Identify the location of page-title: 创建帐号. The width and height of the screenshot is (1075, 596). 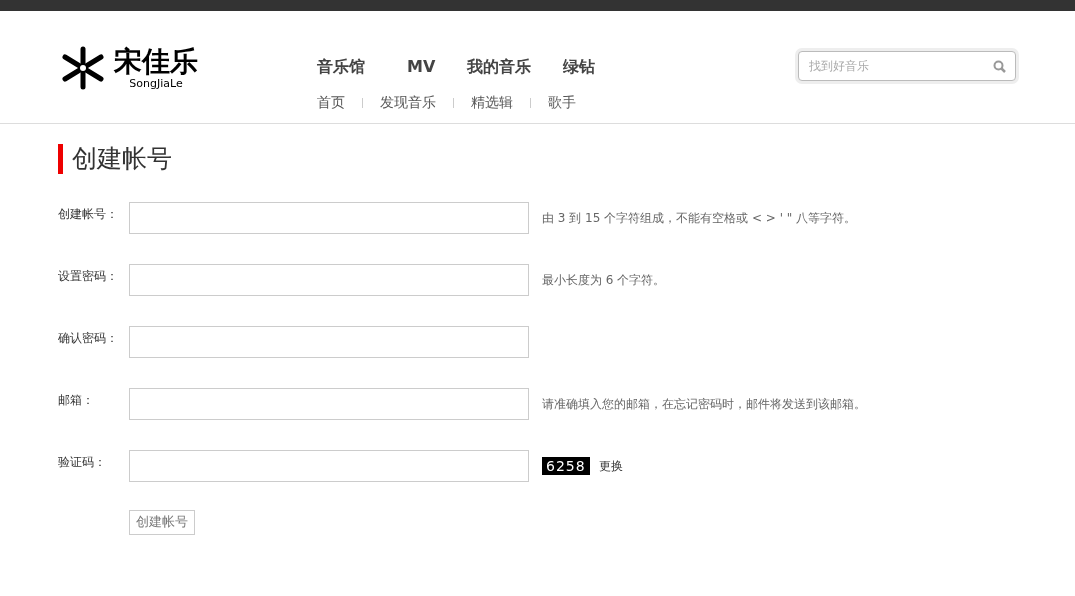
(566, 159).